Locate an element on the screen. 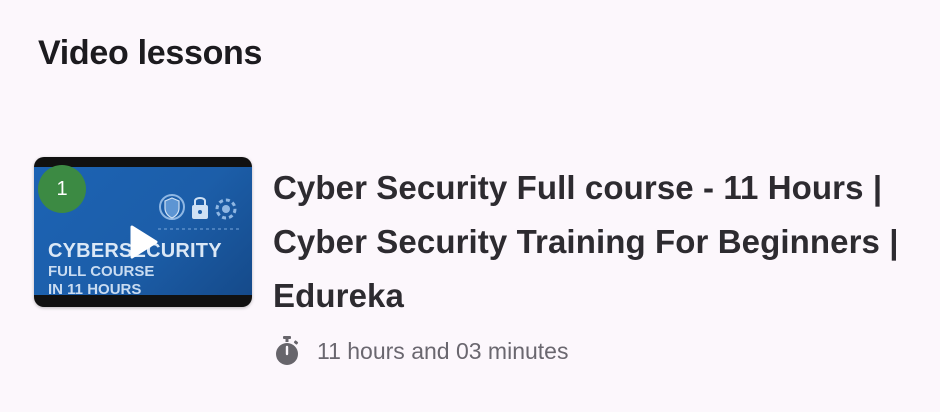 The width and height of the screenshot is (940, 412). thumbnail-line-2: FULL COURSE is located at coordinates (101, 271).